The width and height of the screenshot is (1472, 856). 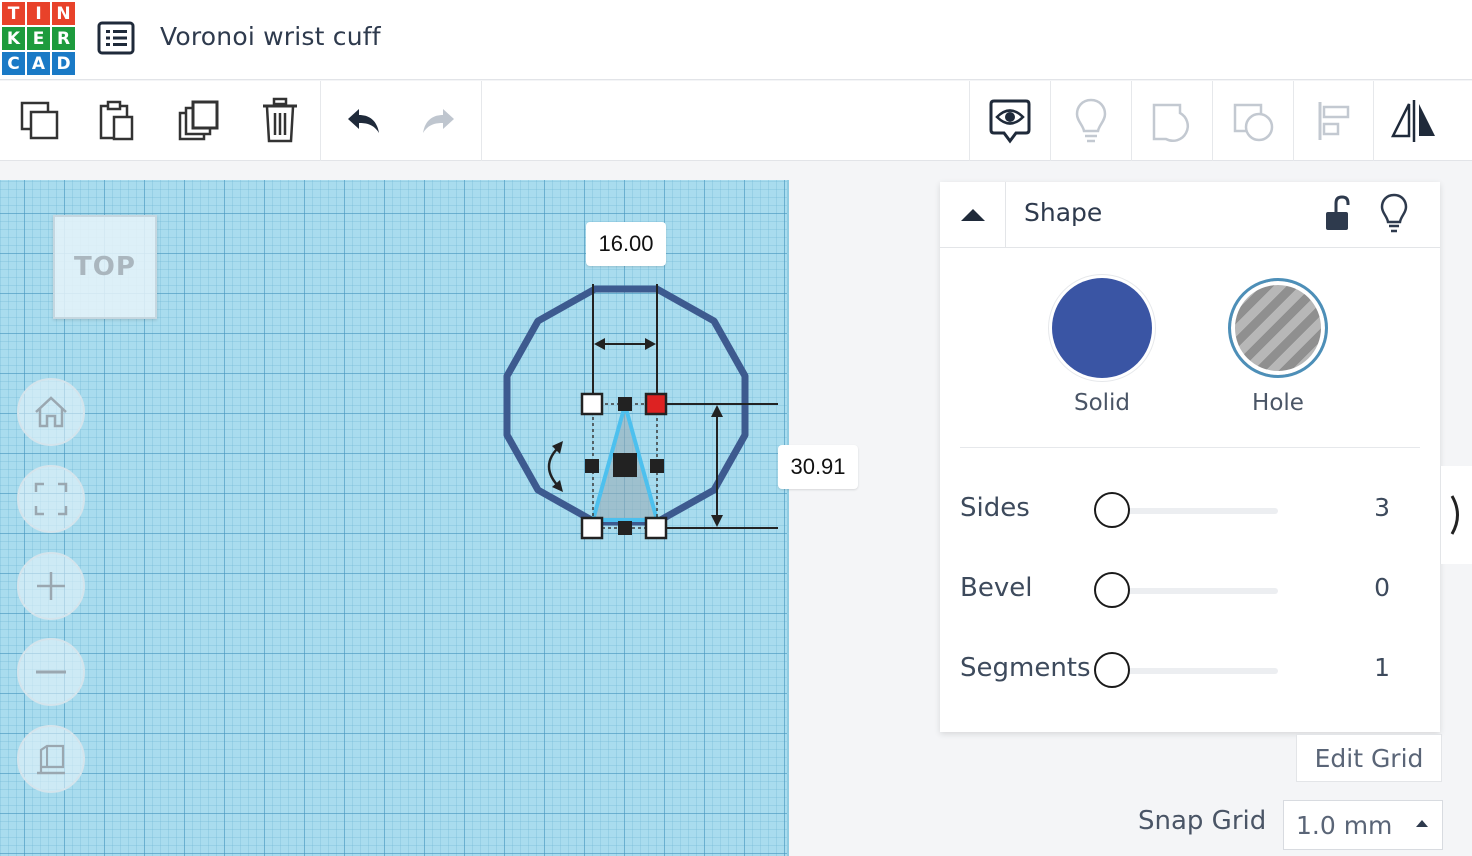 I want to click on home-icon, so click(x=51, y=412).